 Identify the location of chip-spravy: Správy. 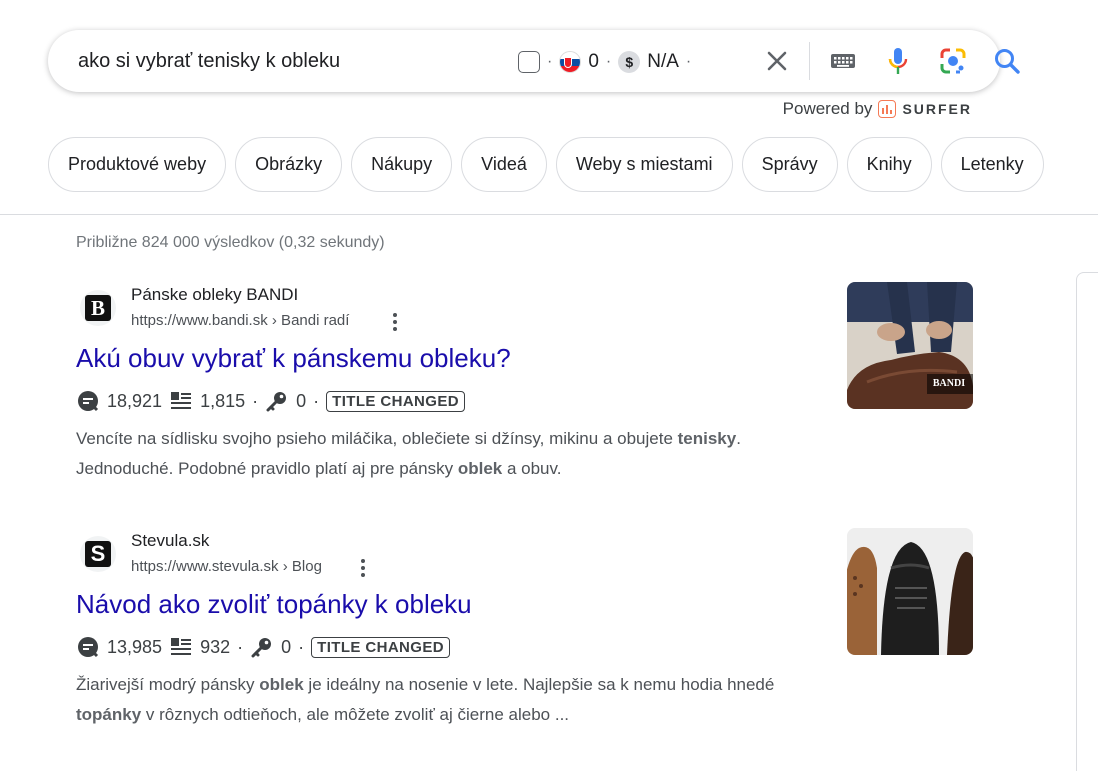
(789, 164).